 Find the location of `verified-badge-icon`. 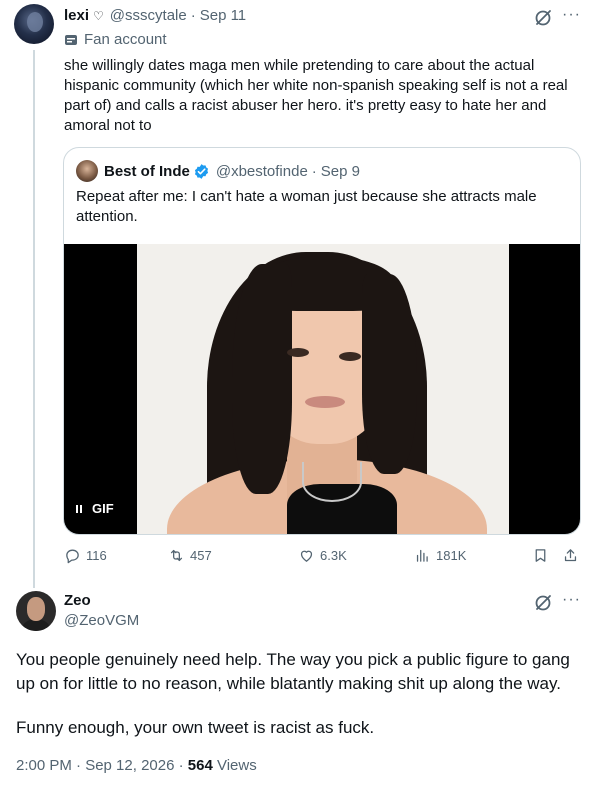

verified-badge-icon is located at coordinates (201, 171).